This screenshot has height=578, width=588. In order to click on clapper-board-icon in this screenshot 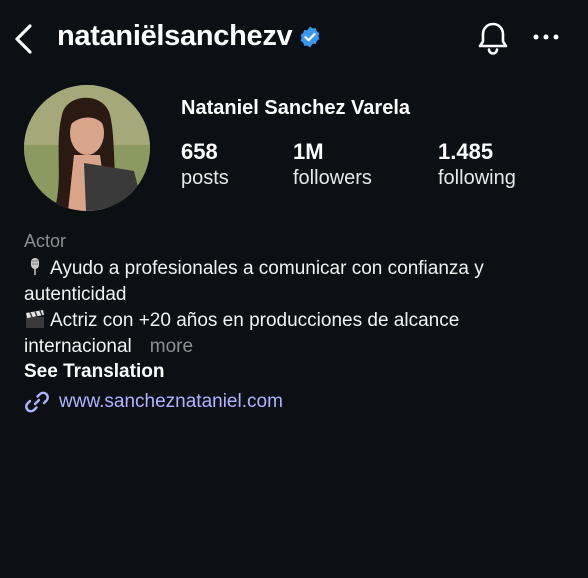, I will do `click(35, 319)`.